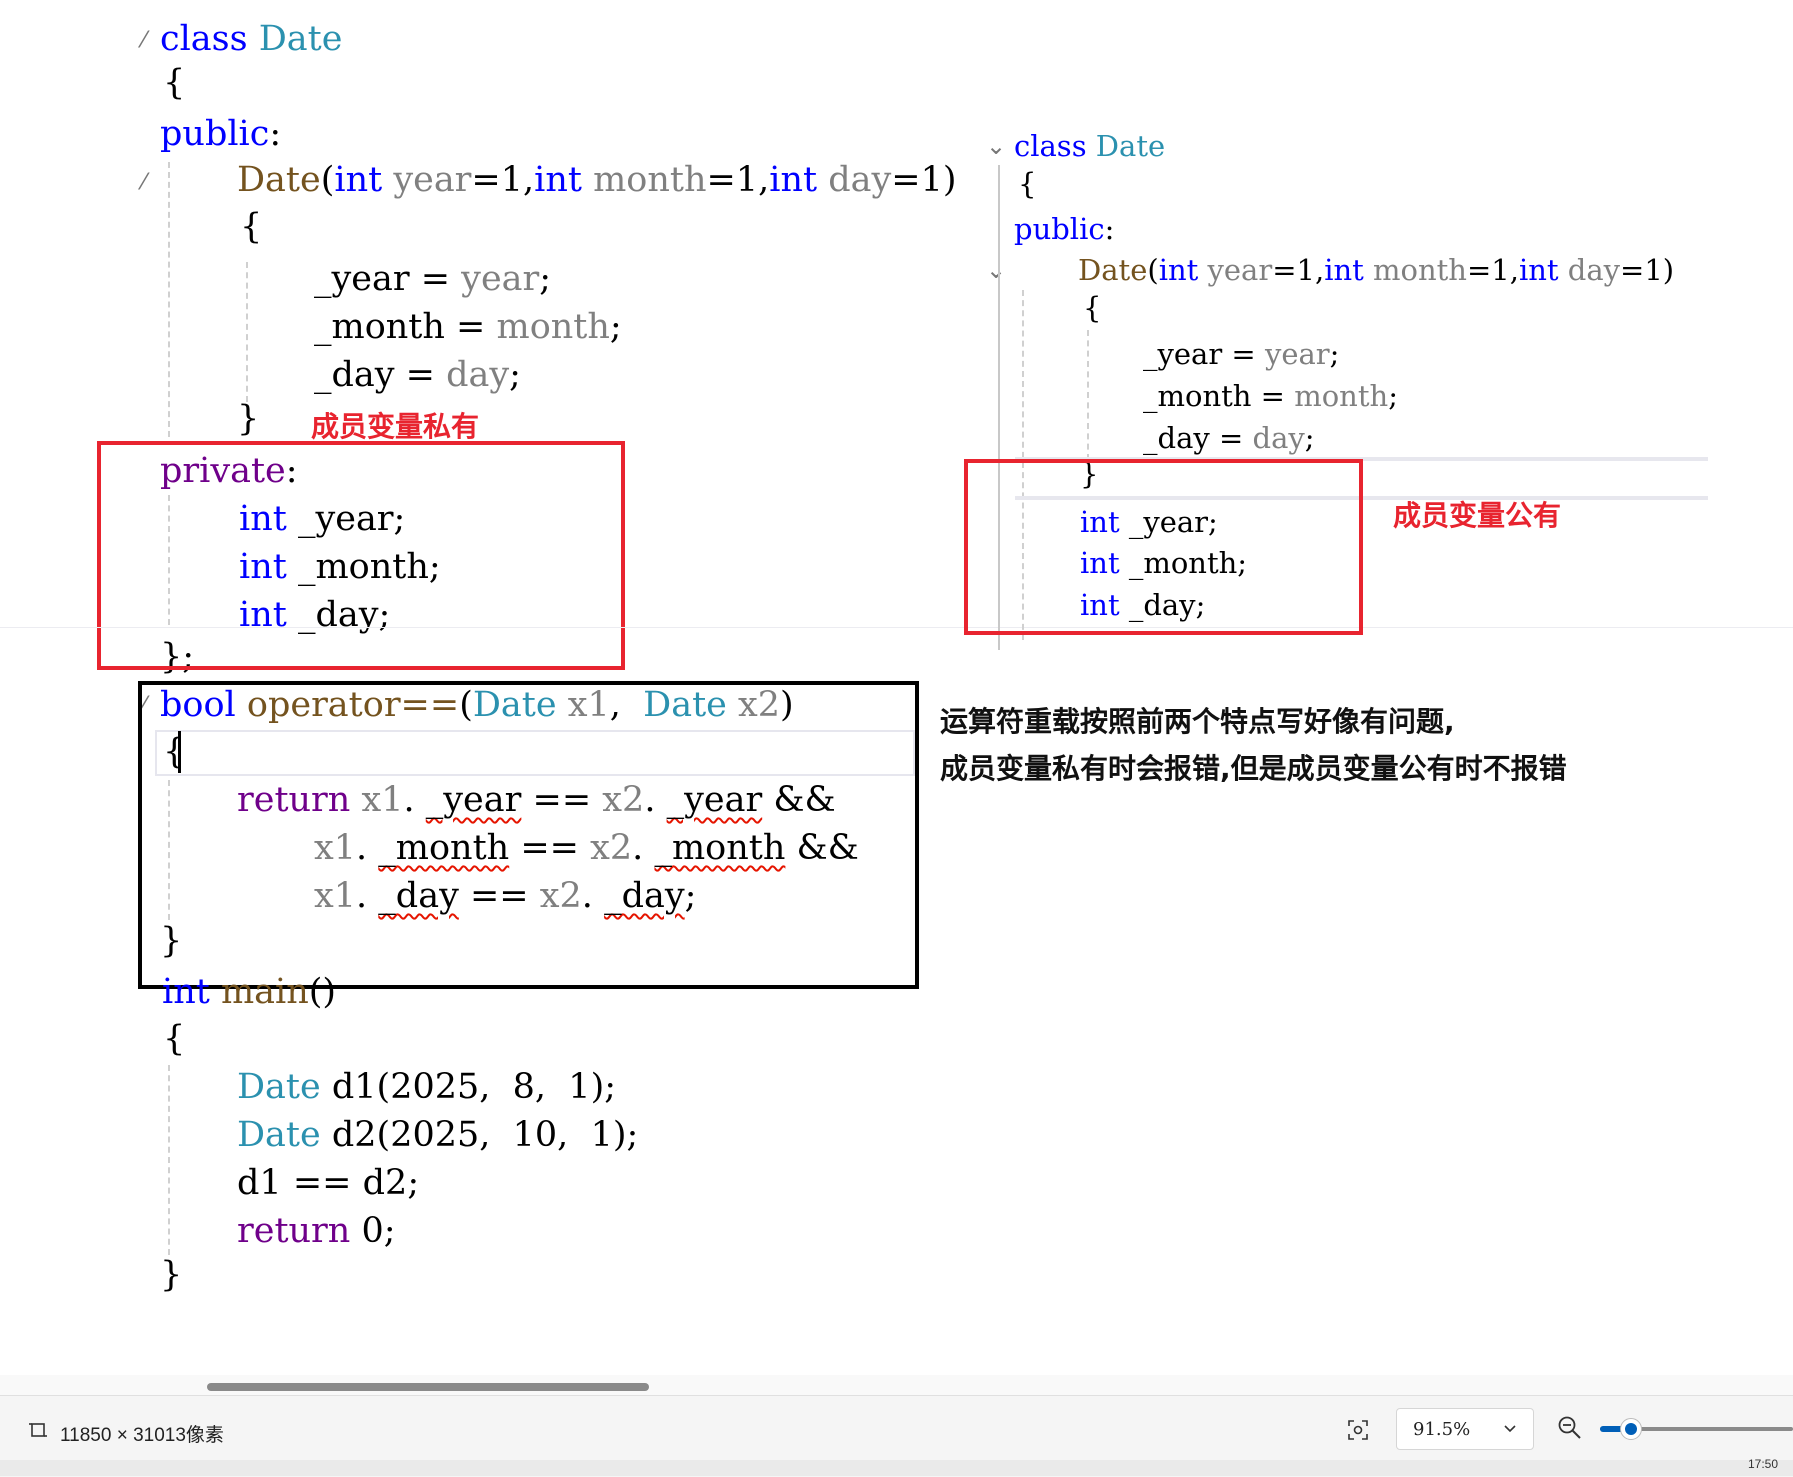 The height and width of the screenshot is (1477, 1793). Describe the element at coordinates (896, 1466) in the screenshot. I see `taskbar: 17:50` at that location.